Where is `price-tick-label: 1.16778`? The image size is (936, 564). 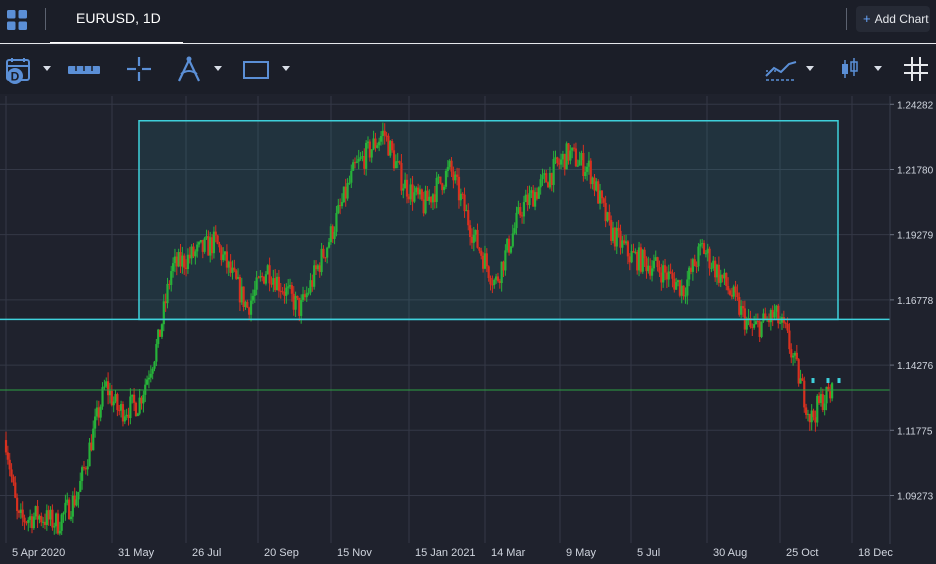 price-tick-label: 1.16778 is located at coordinates (915, 301).